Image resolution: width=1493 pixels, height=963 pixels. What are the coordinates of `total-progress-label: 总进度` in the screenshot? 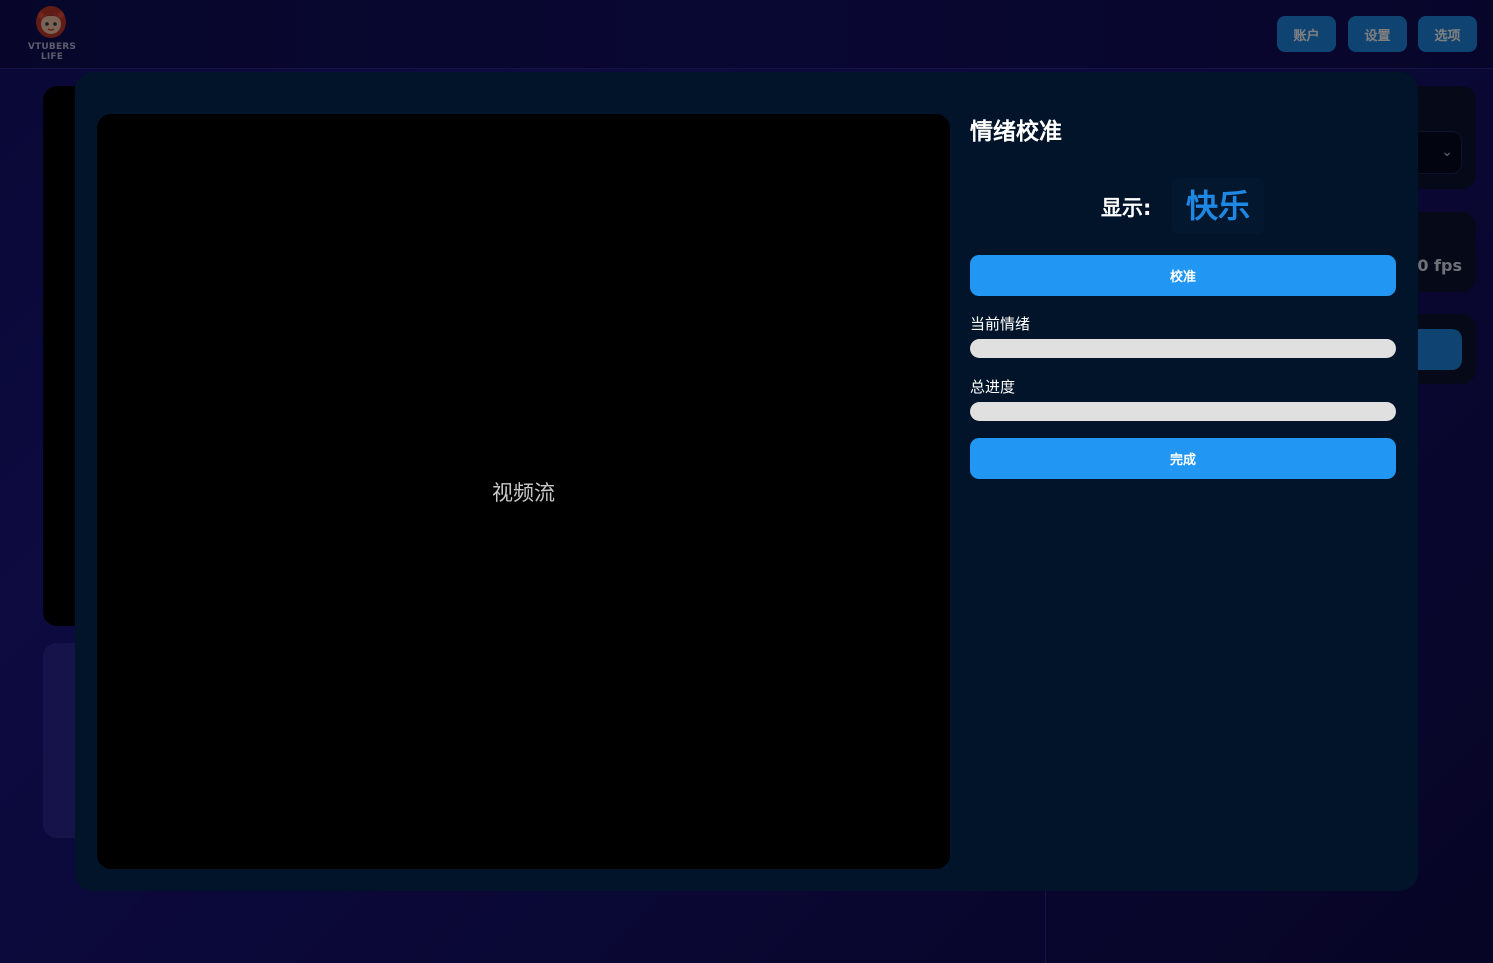 It's located at (993, 387).